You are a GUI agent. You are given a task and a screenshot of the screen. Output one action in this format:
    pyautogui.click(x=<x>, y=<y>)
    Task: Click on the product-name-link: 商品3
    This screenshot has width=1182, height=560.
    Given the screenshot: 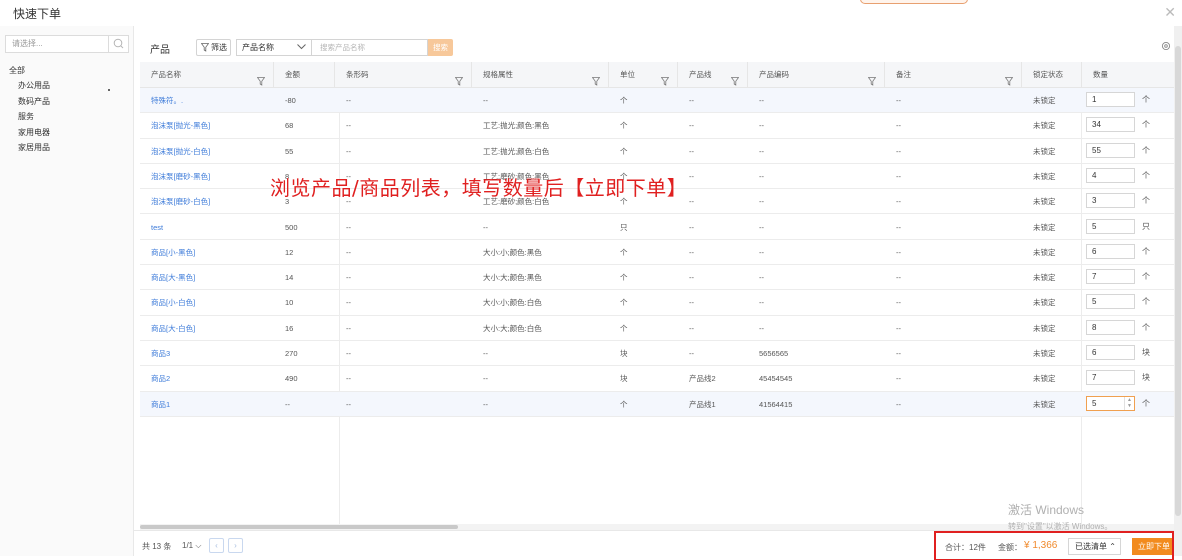 What is the action you would take?
    pyautogui.click(x=207, y=353)
    